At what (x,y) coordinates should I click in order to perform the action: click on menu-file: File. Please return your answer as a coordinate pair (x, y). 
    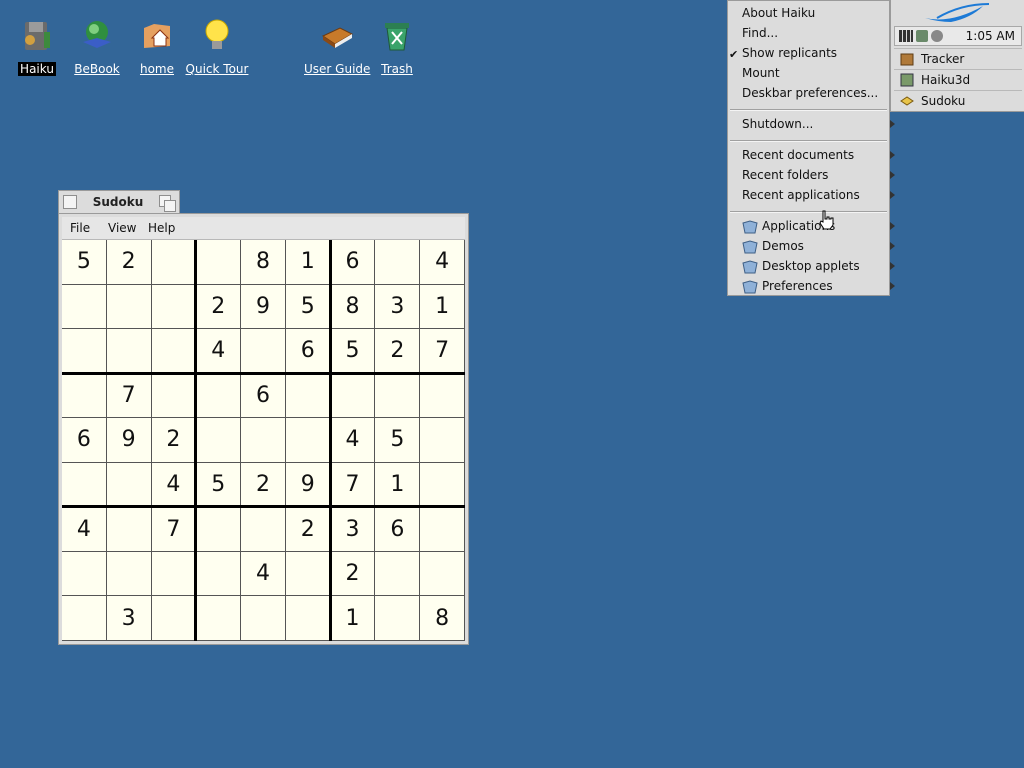
    Looking at the image, I should click on (80, 228).